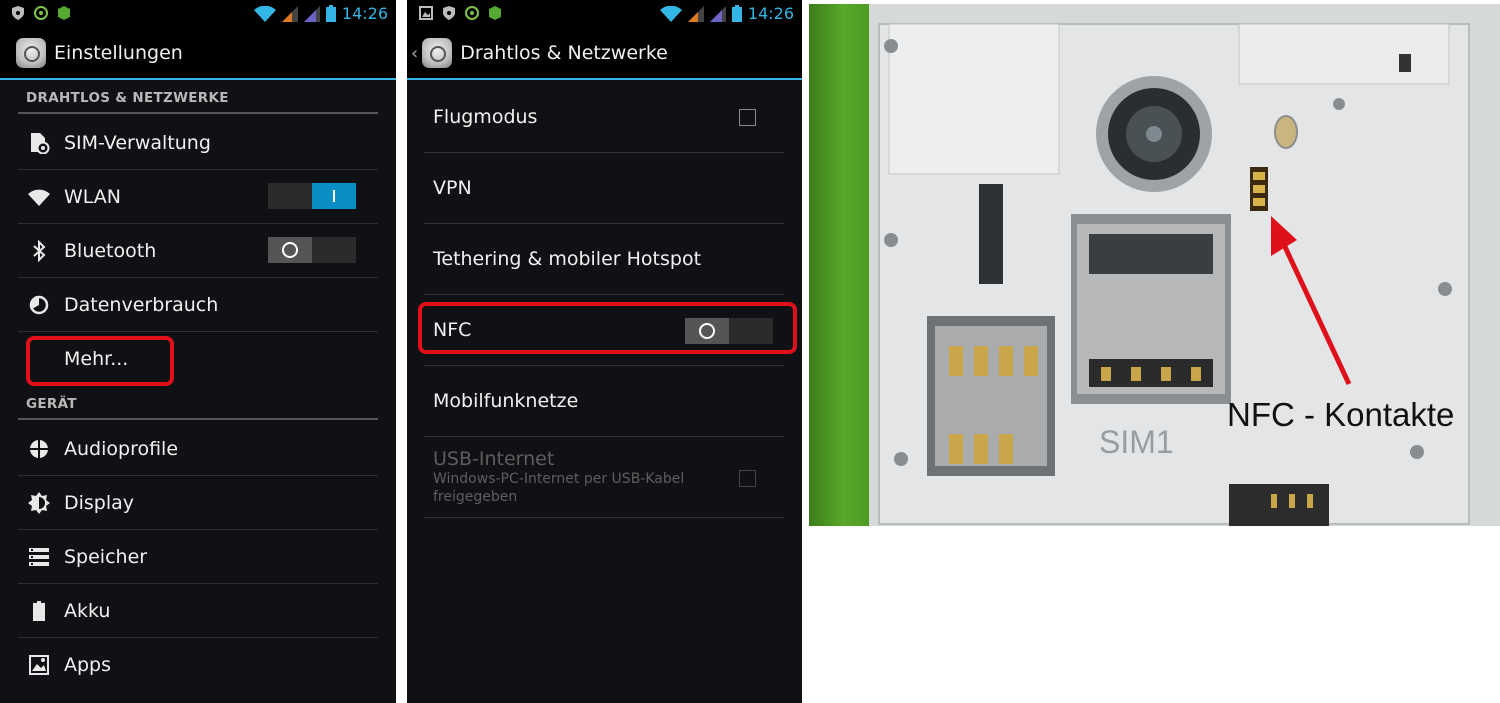 This screenshot has width=1500, height=703. What do you see at coordinates (485, 117) in the screenshot?
I see `settings-item-label: Flugmodus` at bounding box center [485, 117].